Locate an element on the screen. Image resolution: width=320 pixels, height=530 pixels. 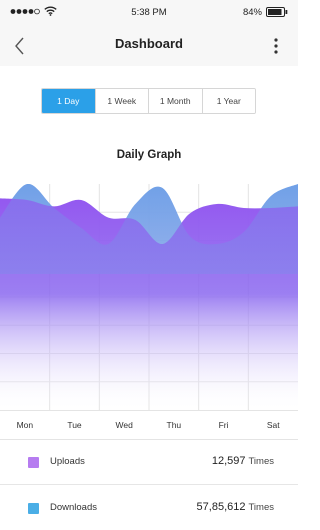
x-tick-tue: Tue is located at coordinates (74, 425).